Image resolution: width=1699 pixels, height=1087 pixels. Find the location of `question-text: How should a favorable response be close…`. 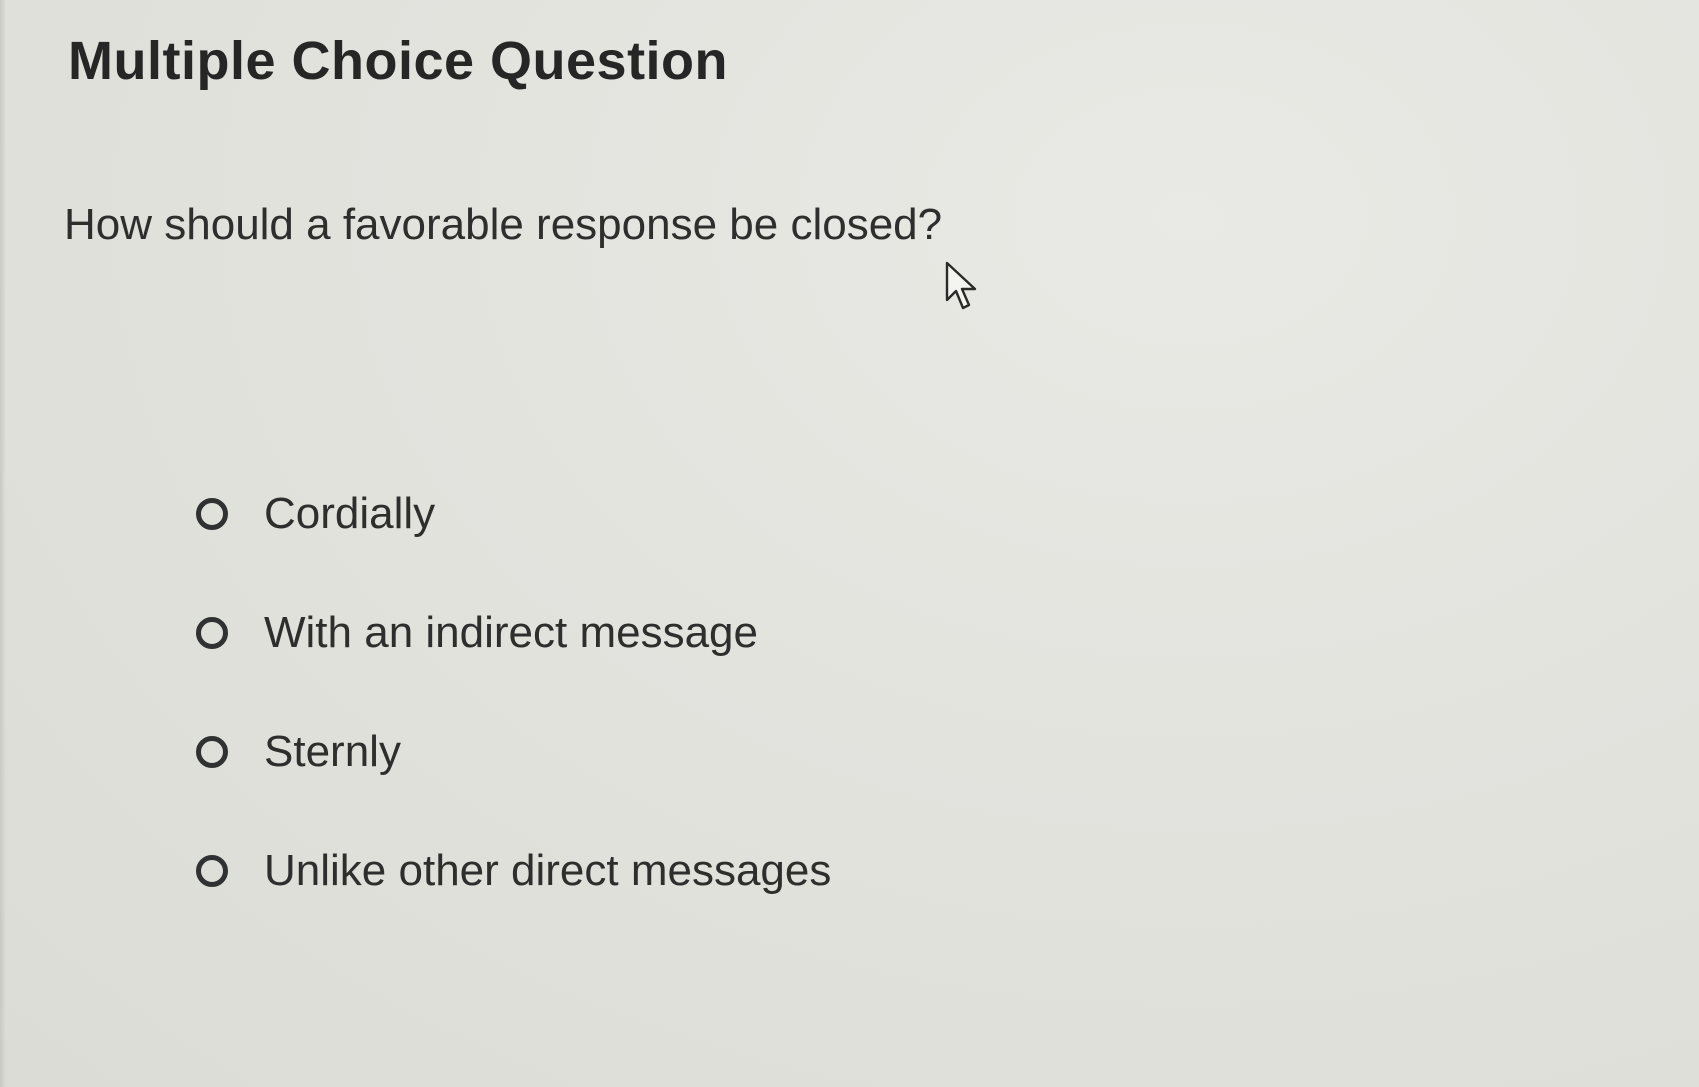

question-text: How should a favorable response be close… is located at coordinates (503, 224).